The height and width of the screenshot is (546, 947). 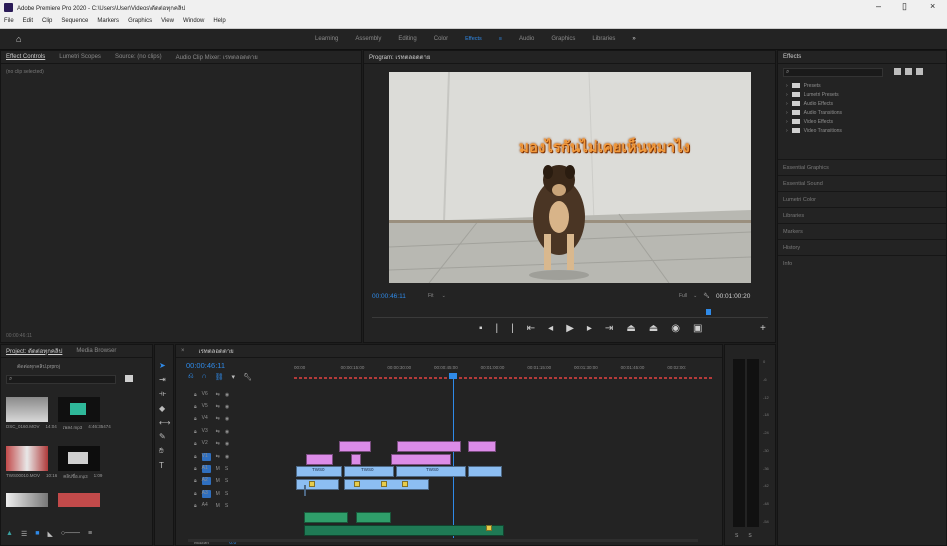 What do you see at coordinates (205, 365) in the screenshot?
I see `timeline-timecode: 00:00:46:11` at bounding box center [205, 365].